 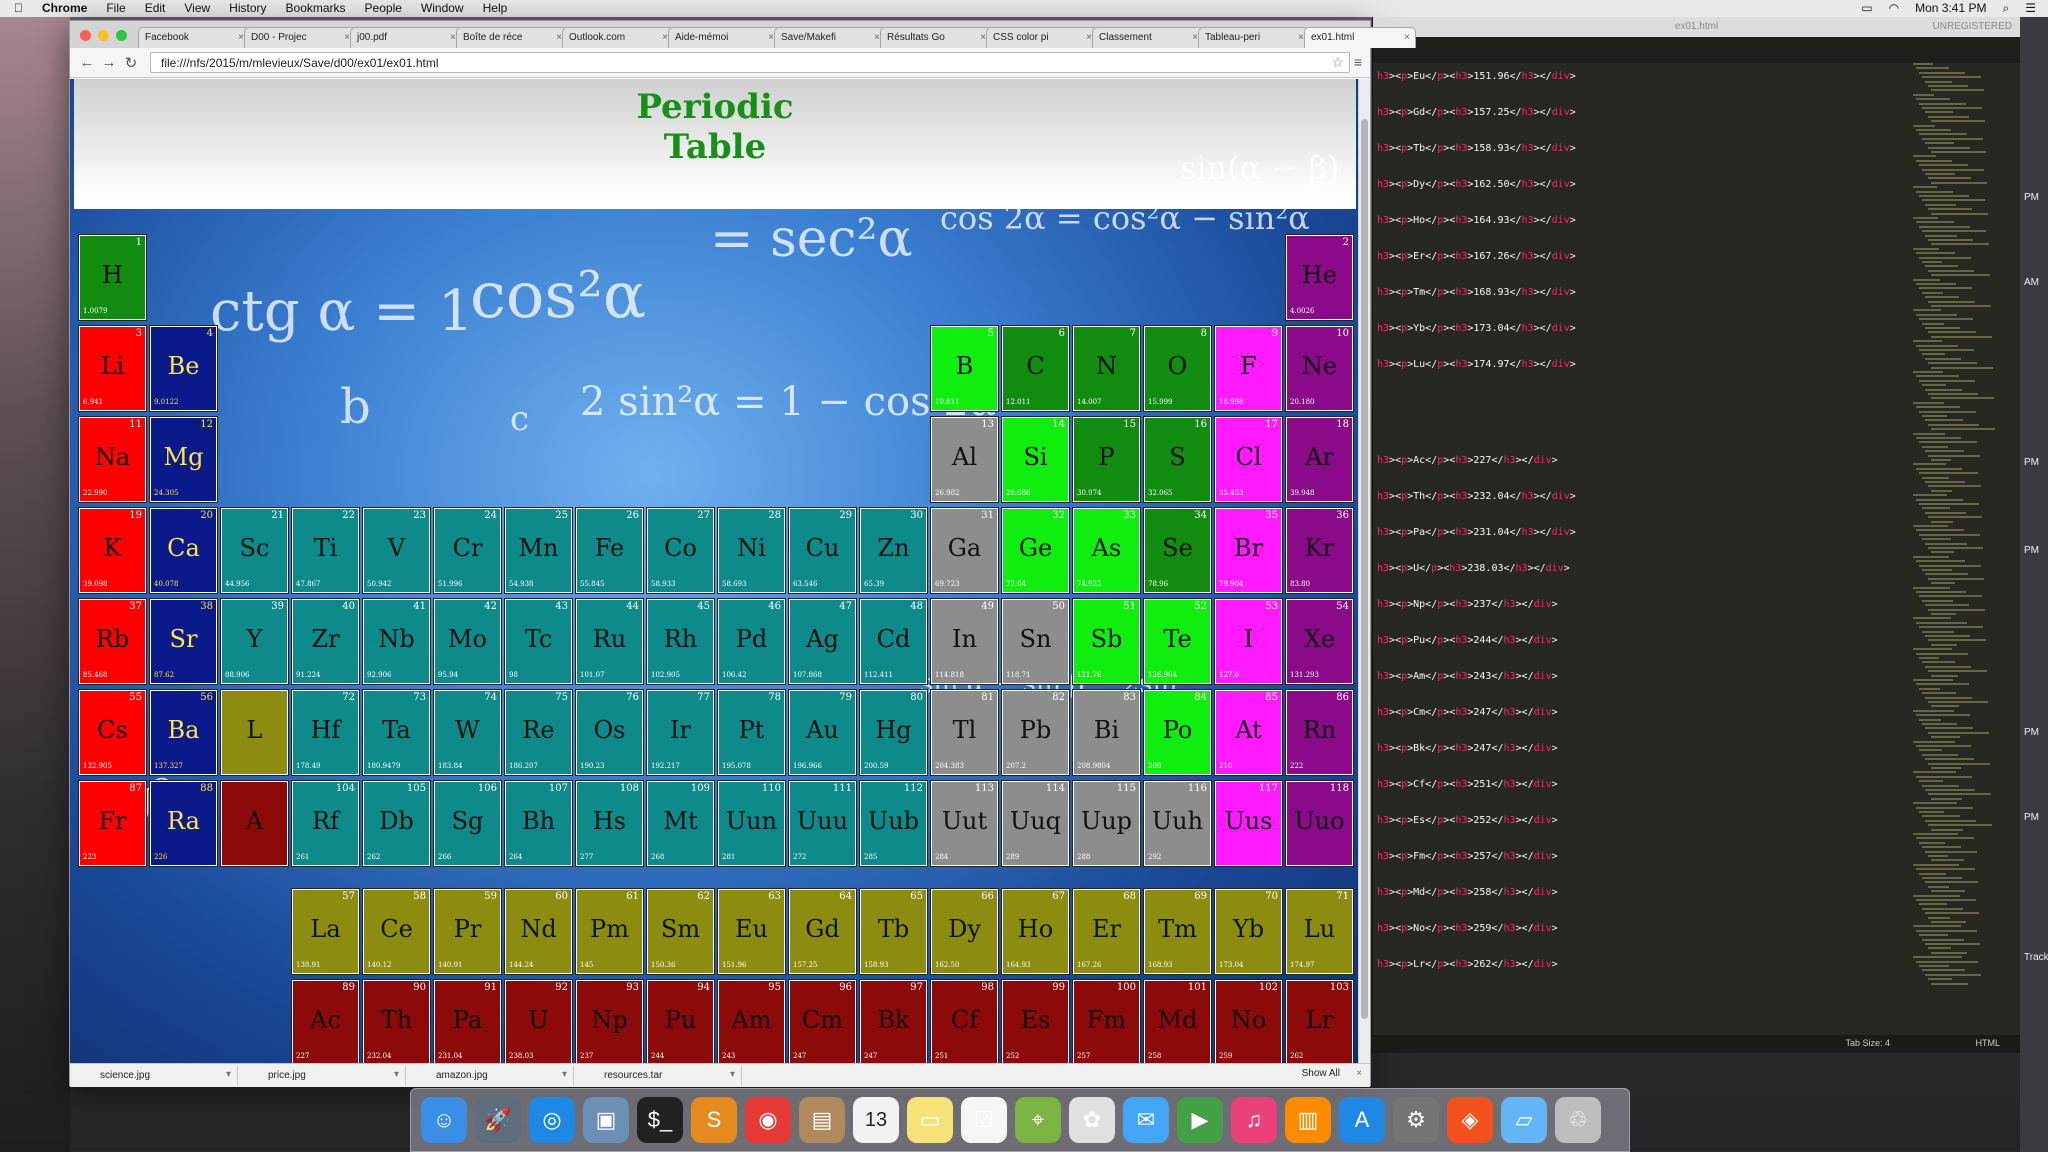 What do you see at coordinates (1319, 366) in the screenshot?
I see `element-symbol: Ne` at bounding box center [1319, 366].